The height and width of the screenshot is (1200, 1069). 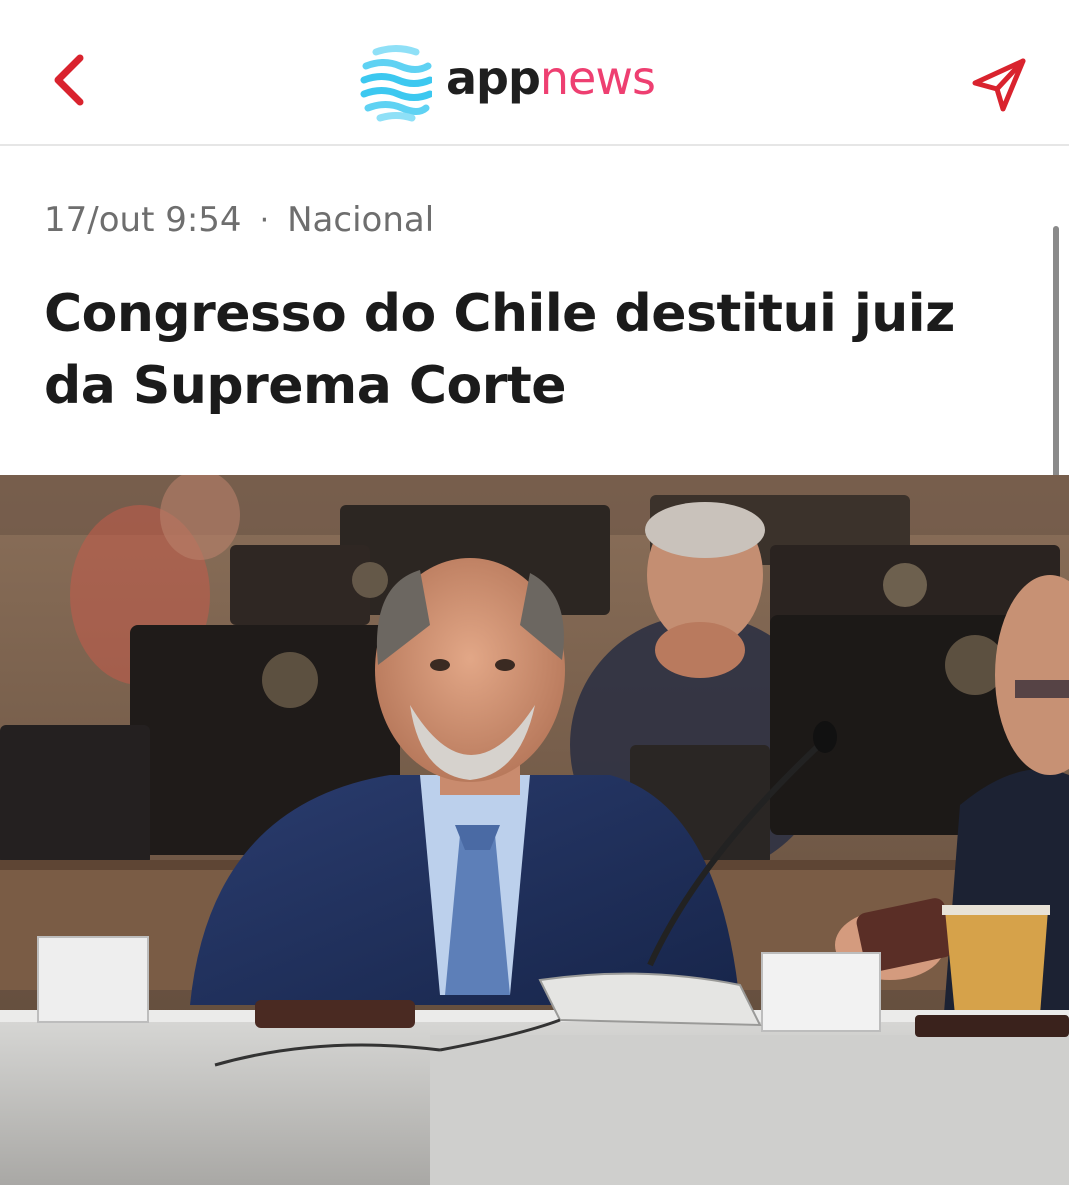 I want to click on top-bar: appnews, so click(x=534, y=73).